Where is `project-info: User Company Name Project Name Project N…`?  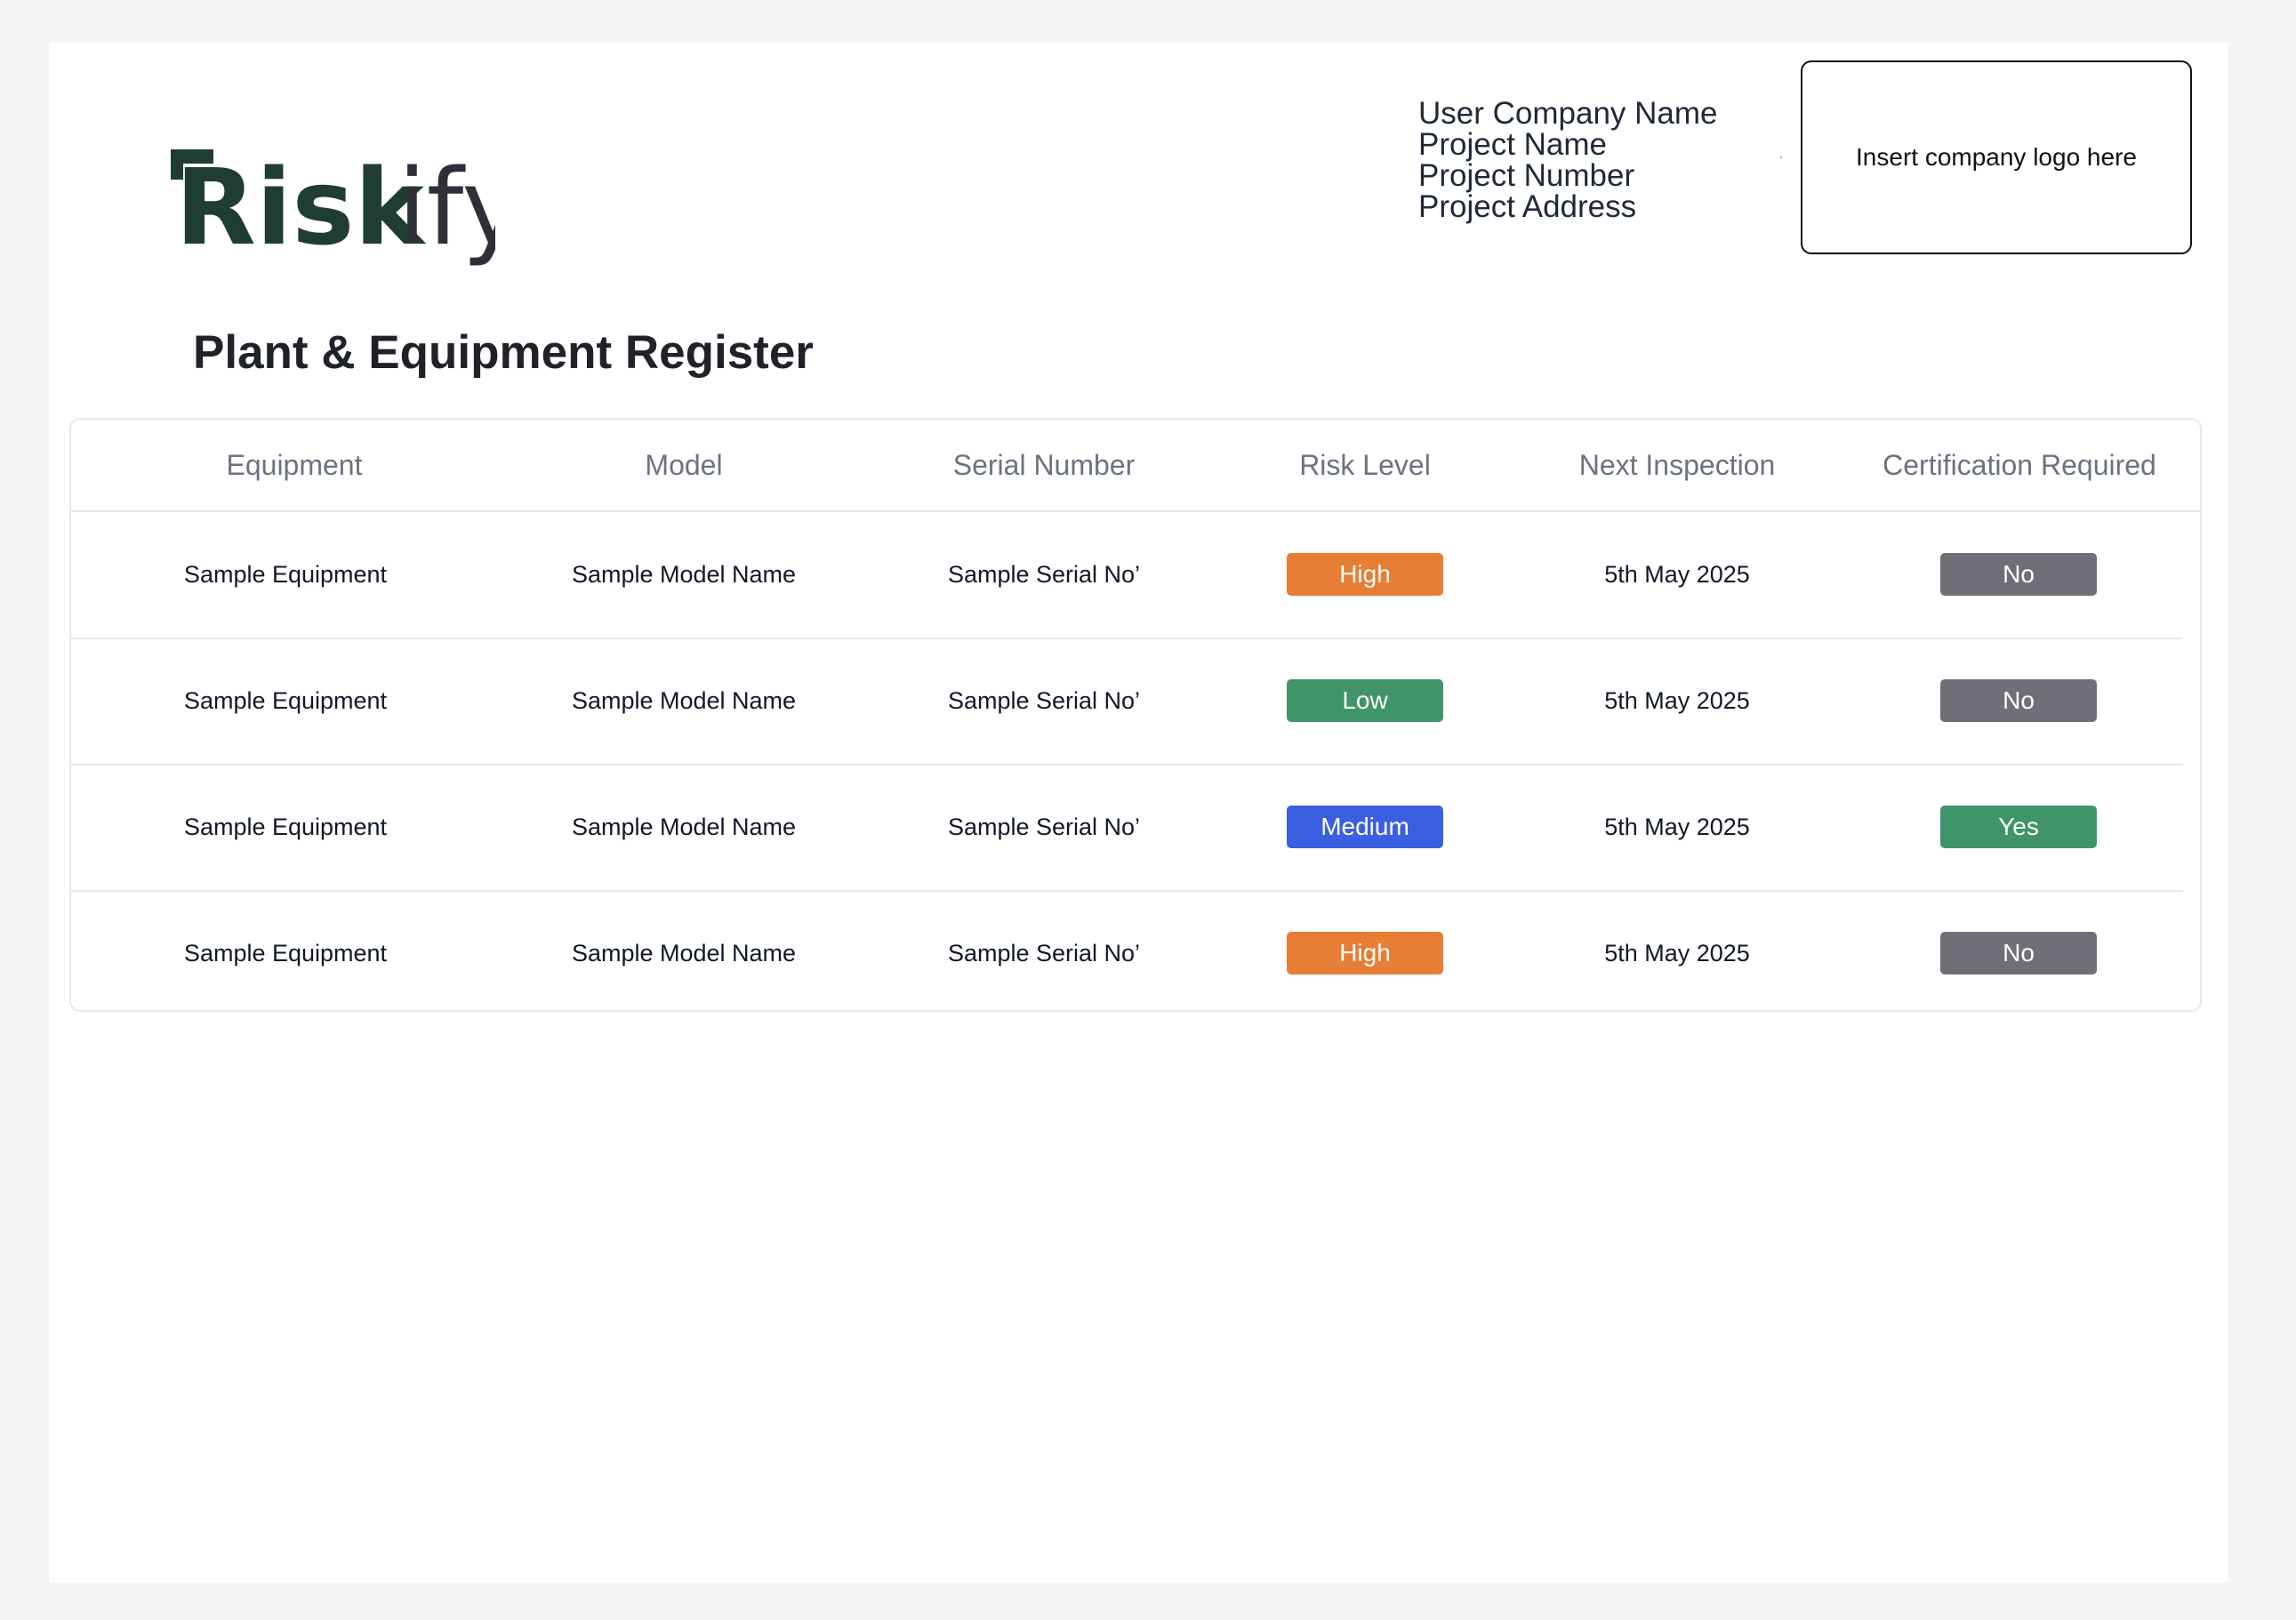 project-info: User Company Name Project Name Project N… is located at coordinates (1605, 160).